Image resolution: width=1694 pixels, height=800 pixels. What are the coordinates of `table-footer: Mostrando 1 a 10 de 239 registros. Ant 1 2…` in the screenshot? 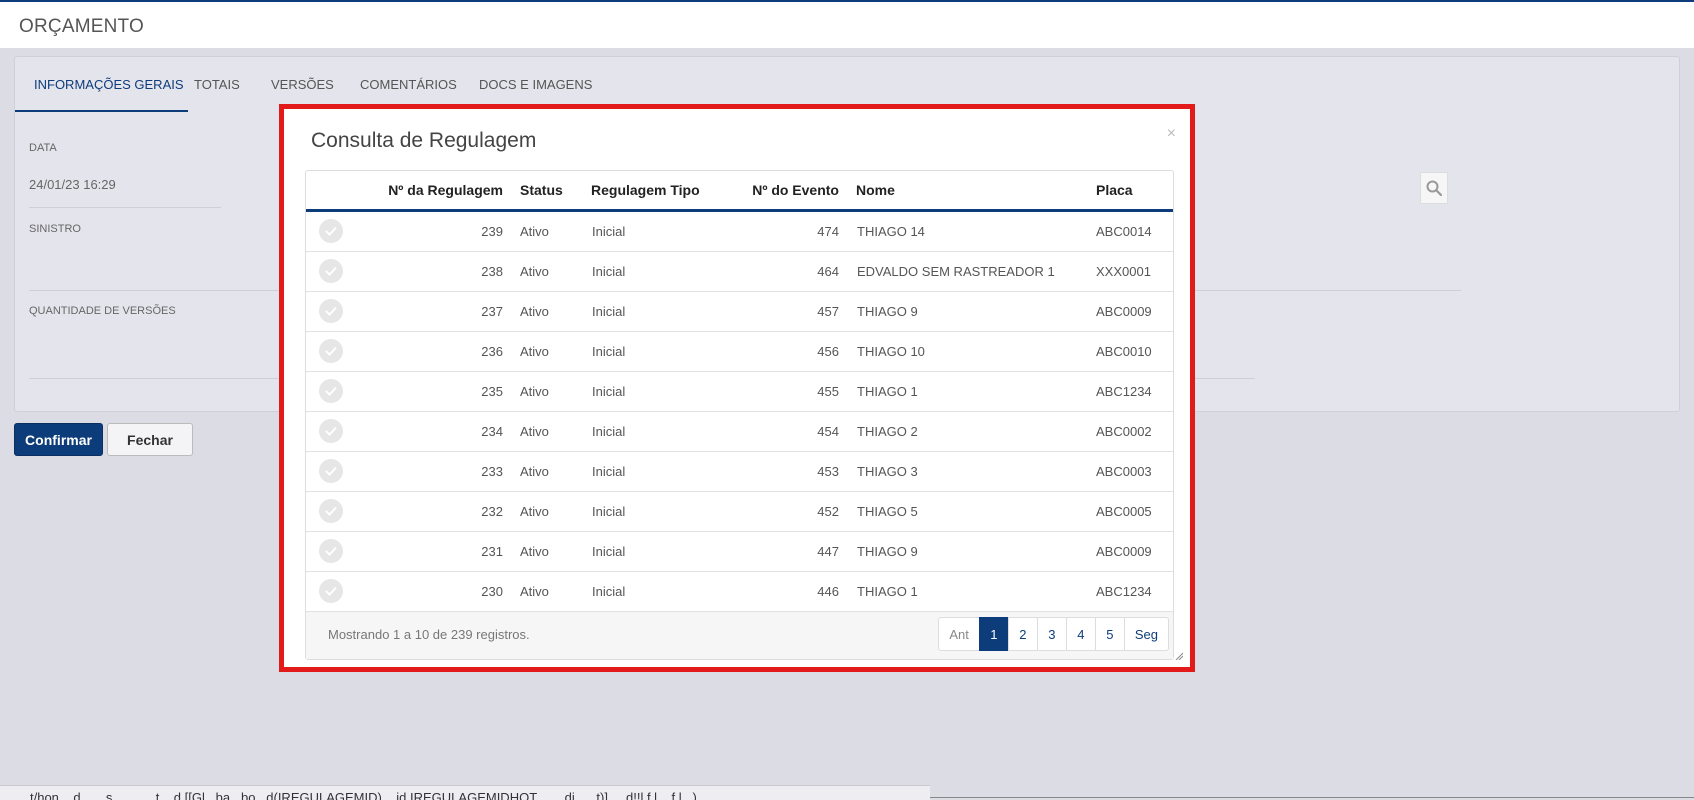 It's located at (739, 635).